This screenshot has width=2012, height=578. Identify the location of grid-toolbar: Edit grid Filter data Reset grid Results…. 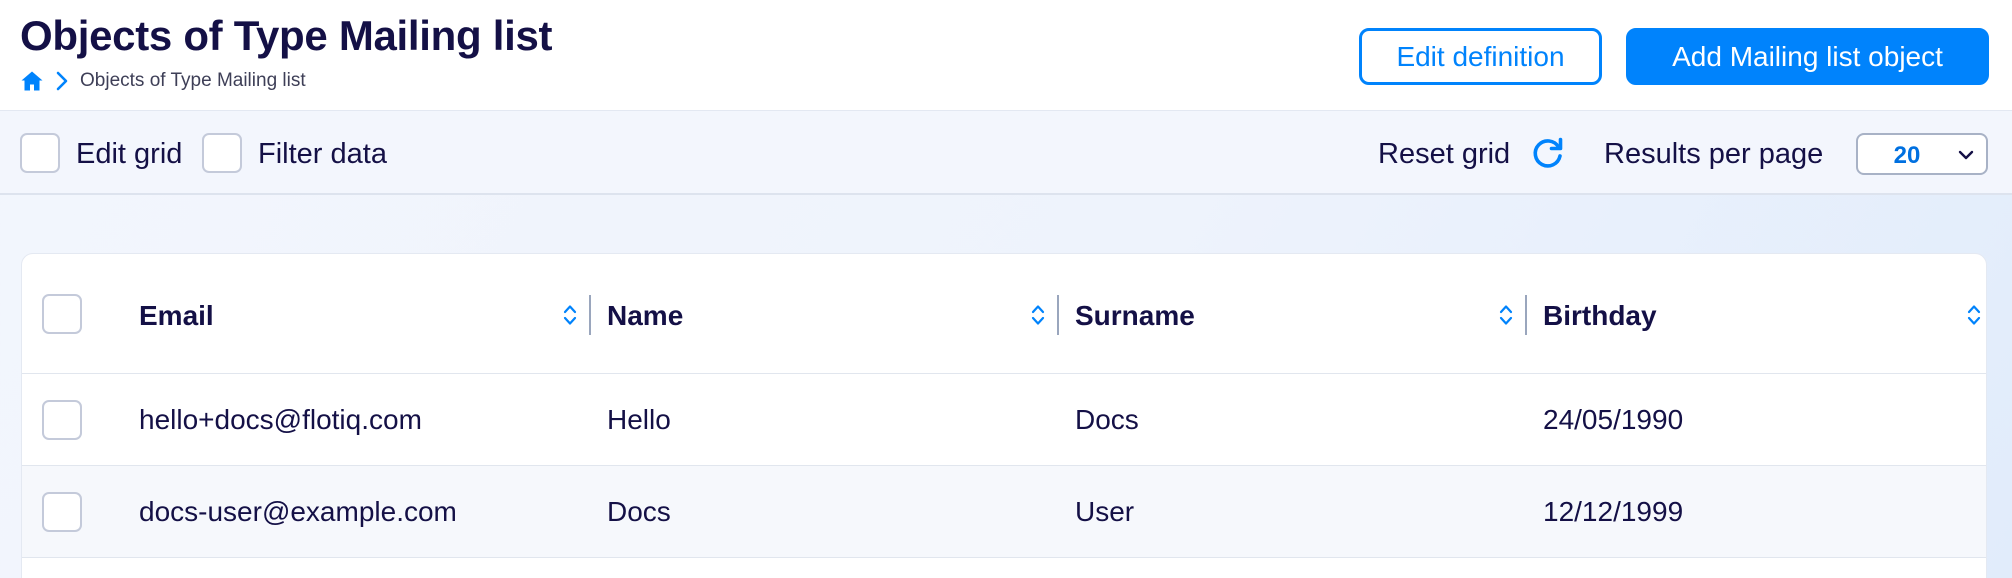
(1006, 153).